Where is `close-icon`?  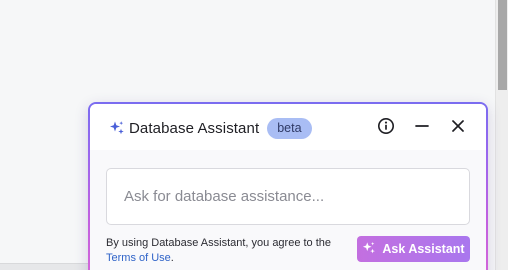 close-icon is located at coordinates (458, 128).